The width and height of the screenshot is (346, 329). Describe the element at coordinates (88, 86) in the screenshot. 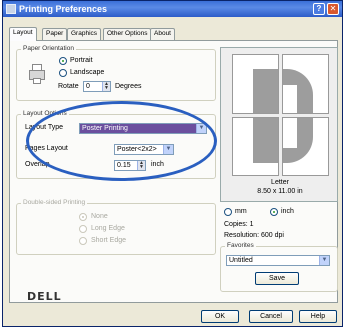

I see `rotate-value: 0` at that location.